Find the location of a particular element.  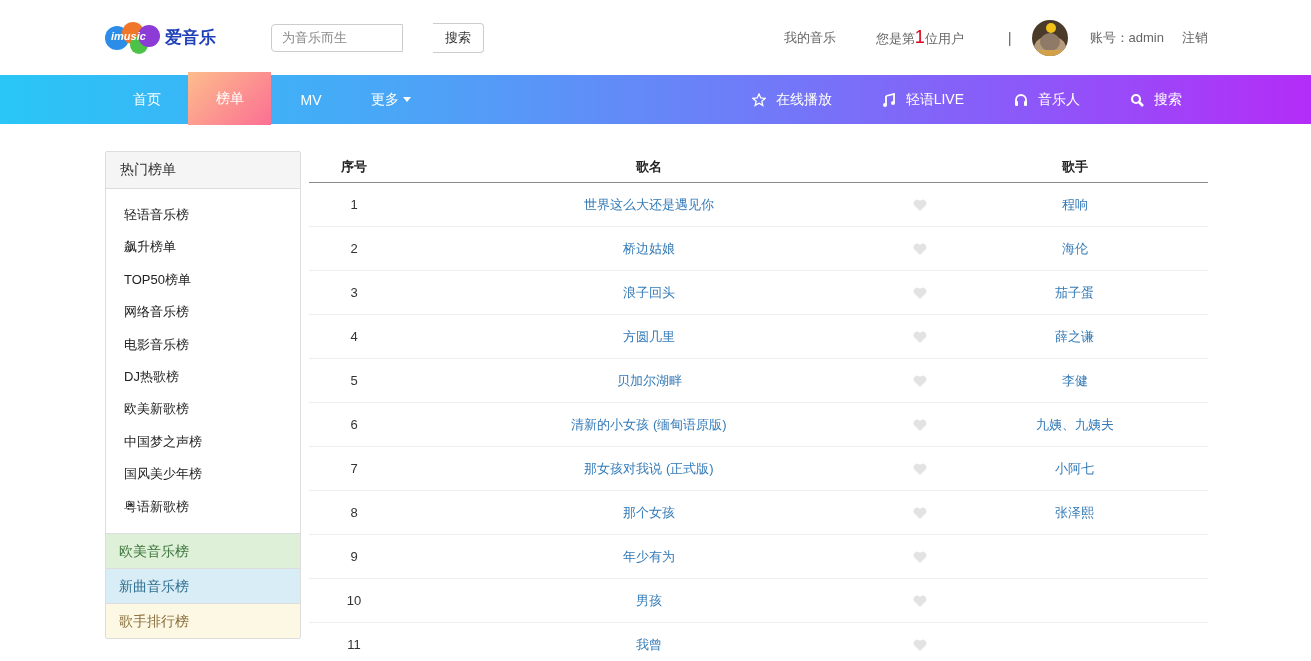

search-field: 为音乐而生 is located at coordinates (337, 37).